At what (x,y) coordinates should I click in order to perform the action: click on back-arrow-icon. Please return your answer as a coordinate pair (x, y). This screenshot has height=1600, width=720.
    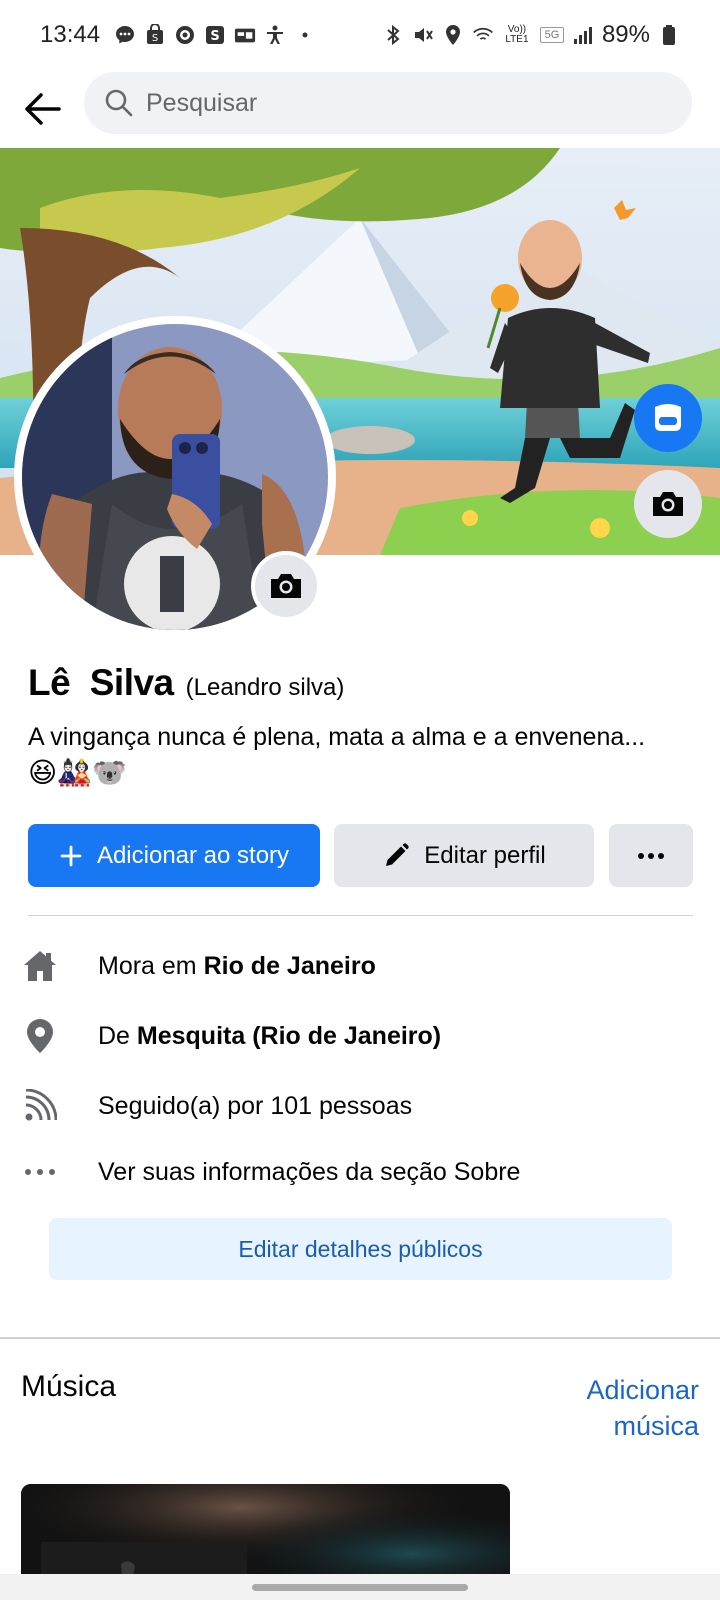
    Looking at the image, I should click on (43, 109).